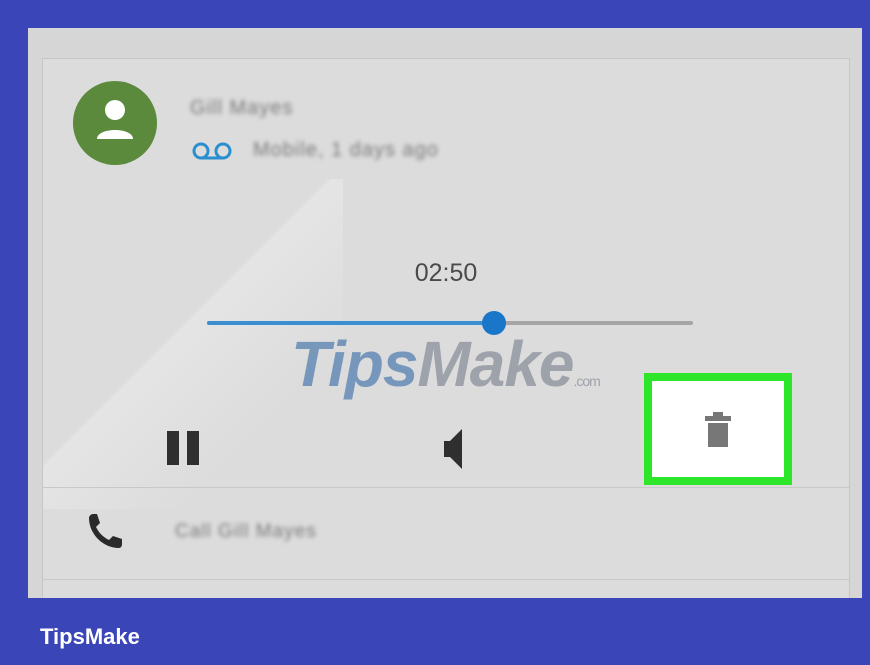 This screenshot has width=870, height=665. Describe the element at coordinates (372, 364) in the screenshot. I see `watermark-part2: ips` at that location.